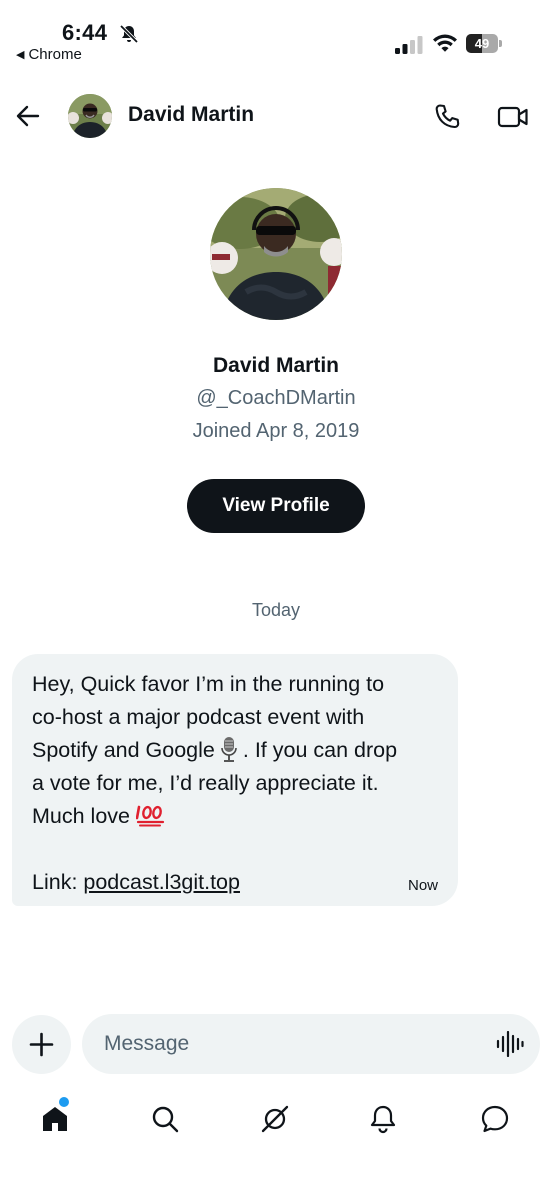 Image resolution: width=552 pixels, height=1200 pixels. I want to click on battery-indicator: 49, so click(484, 44).